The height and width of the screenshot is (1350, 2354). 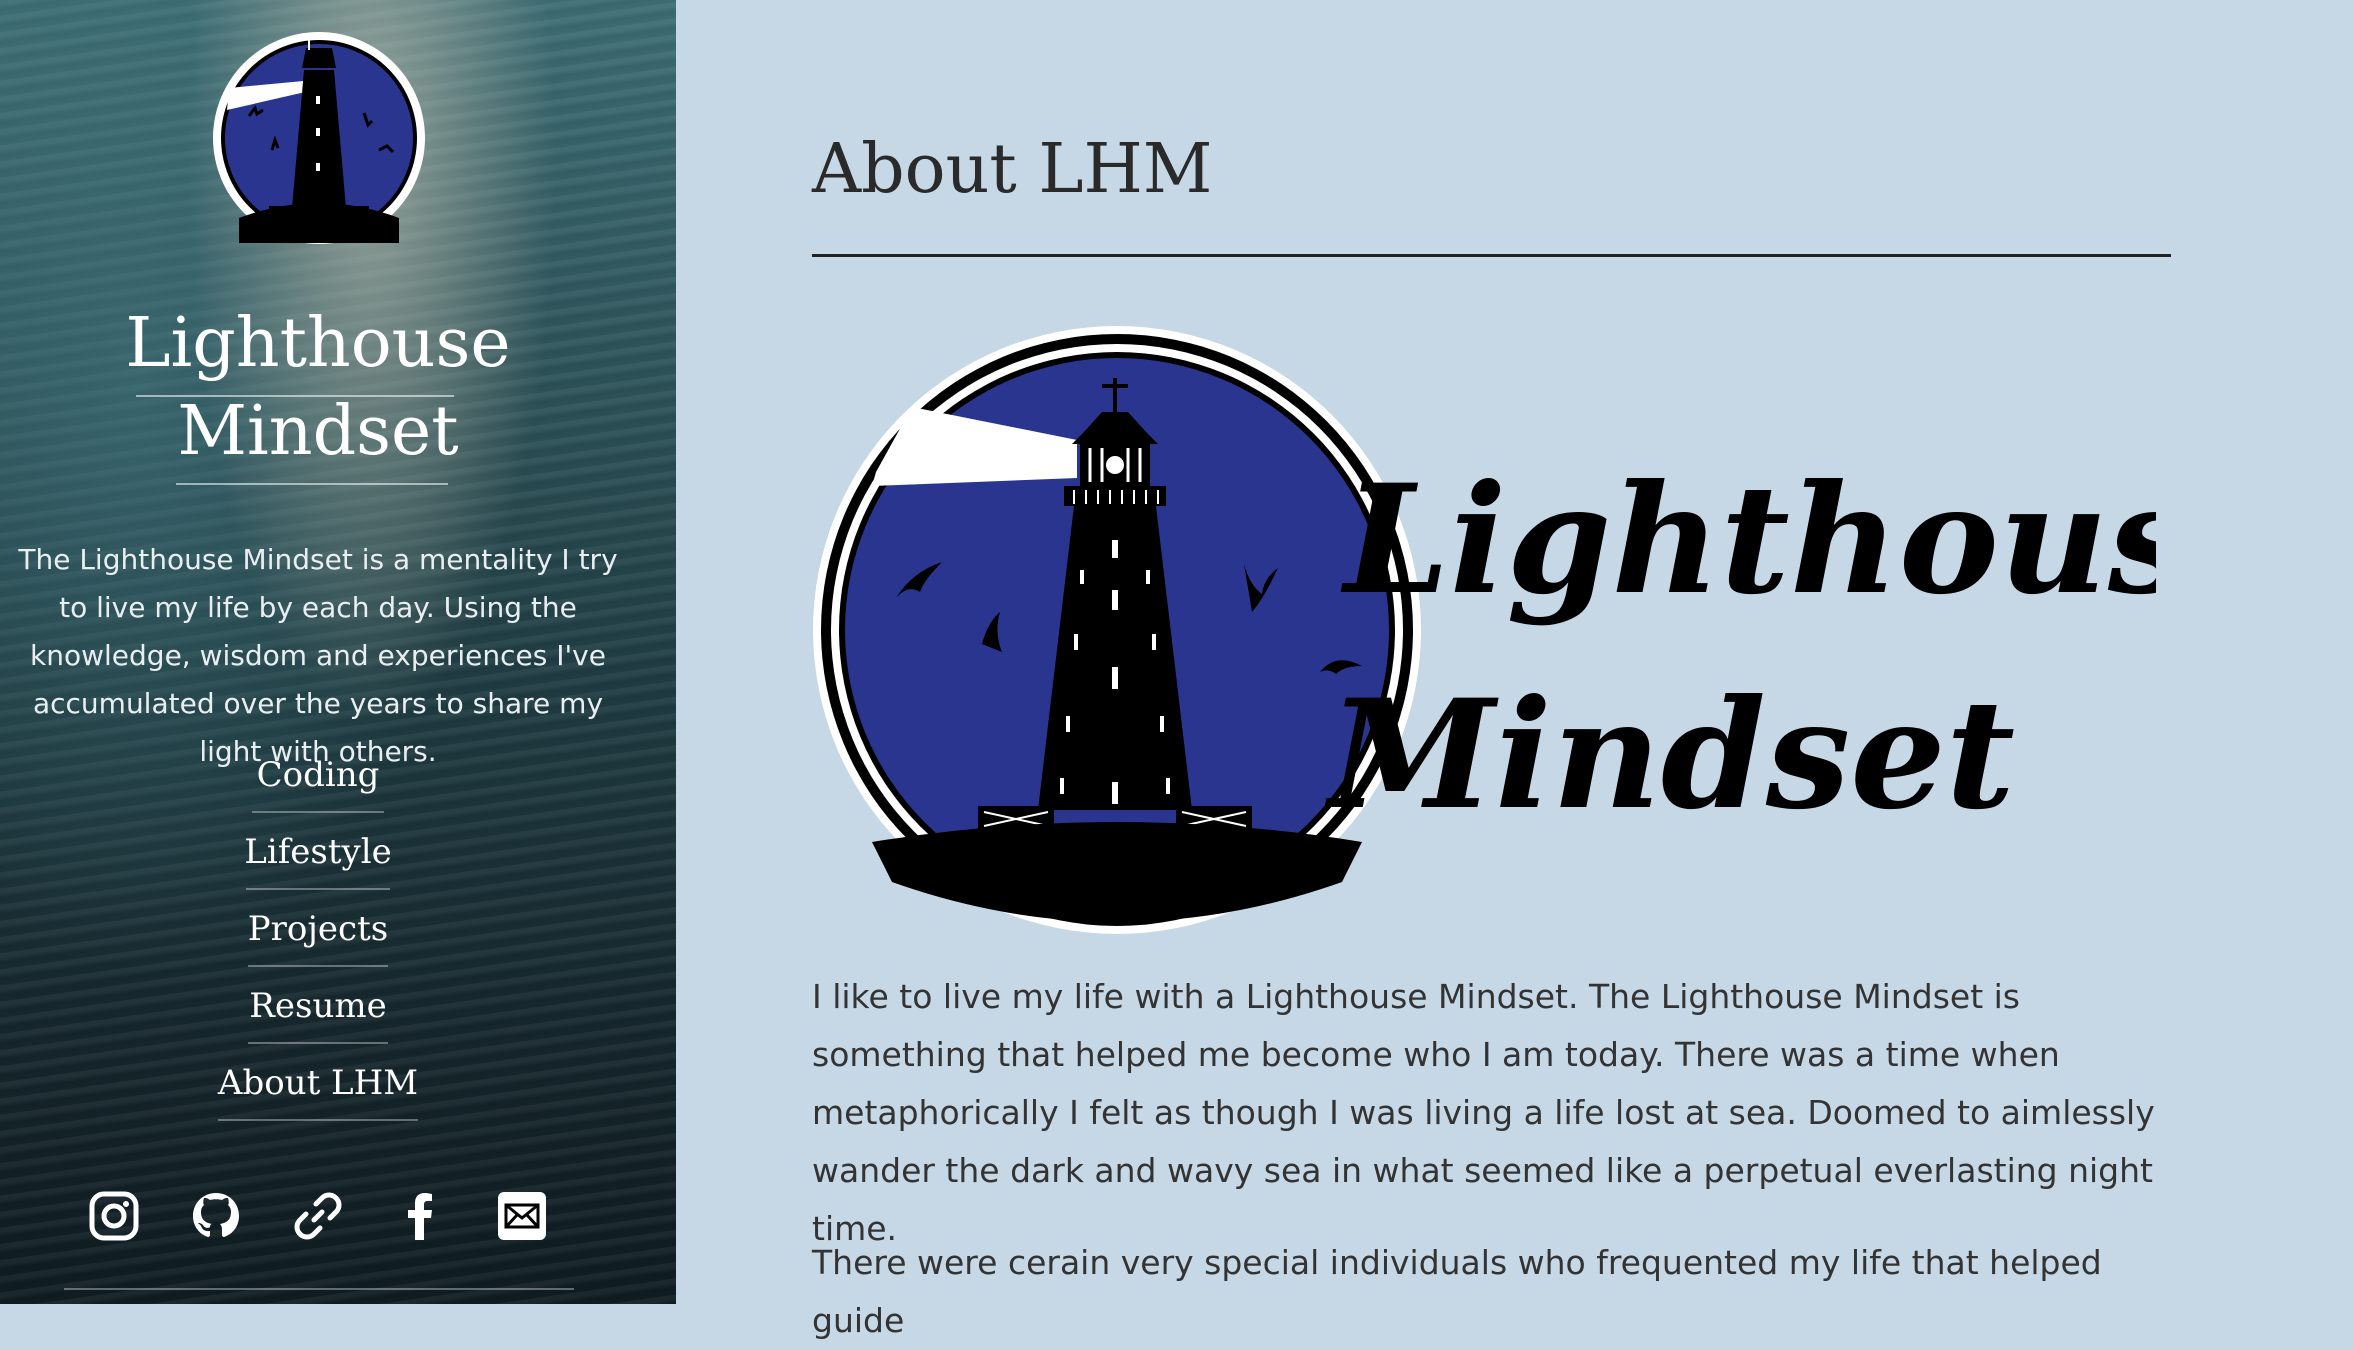 What do you see at coordinates (114, 1216) in the screenshot?
I see `instagram-icon` at bounding box center [114, 1216].